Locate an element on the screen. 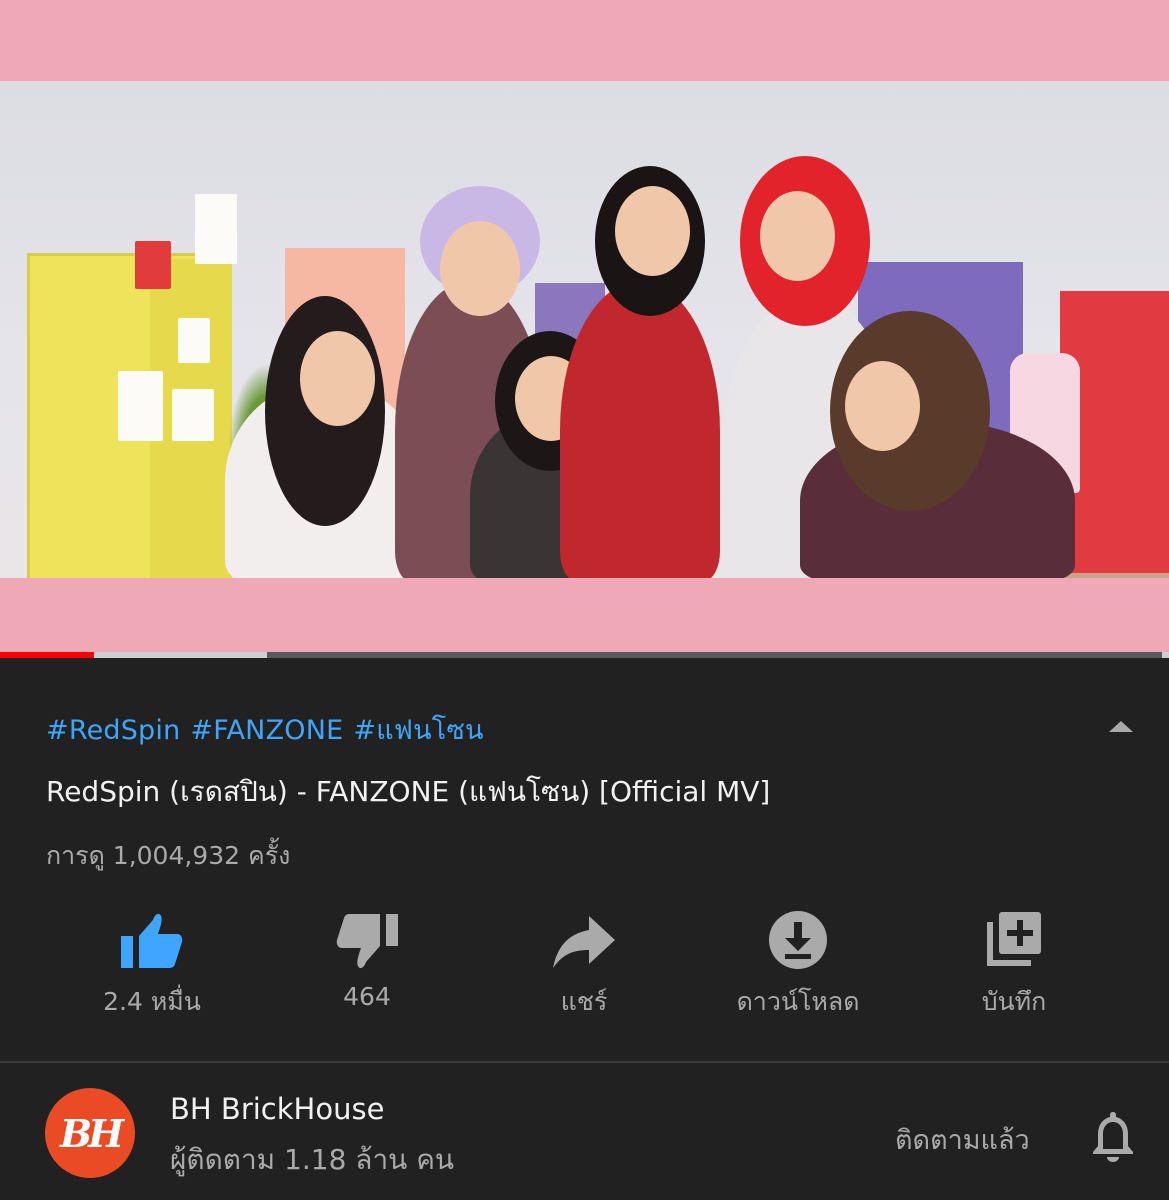 The image size is (1169, 1200). playlist-add-icon is located at coordinates (1014, 939).